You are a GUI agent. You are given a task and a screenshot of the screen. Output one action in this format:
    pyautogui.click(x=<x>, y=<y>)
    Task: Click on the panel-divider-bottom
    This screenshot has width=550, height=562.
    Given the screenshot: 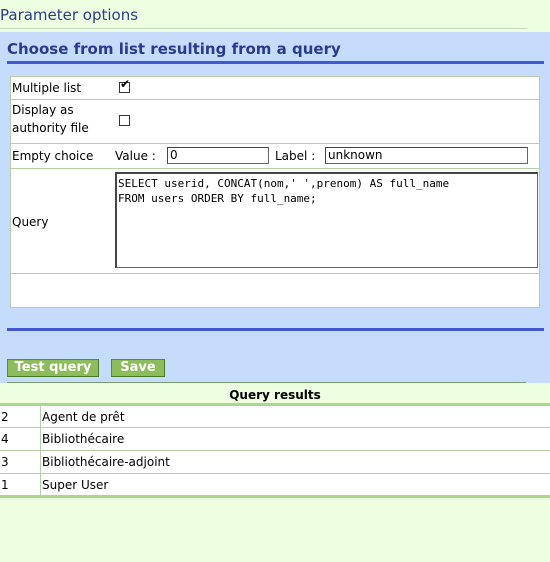 What is the action you would take?
    pyautogui.click(x=275, y=329)
    